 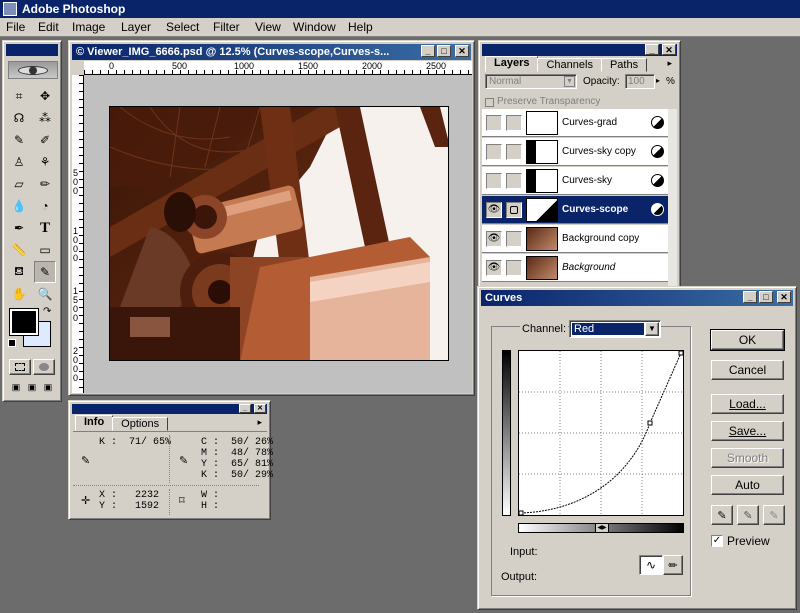 What do you see at coordinates (19, 96) in the screenshot?
I see `crop-tool-icon: ⌗` at bounding box center [19, 96].